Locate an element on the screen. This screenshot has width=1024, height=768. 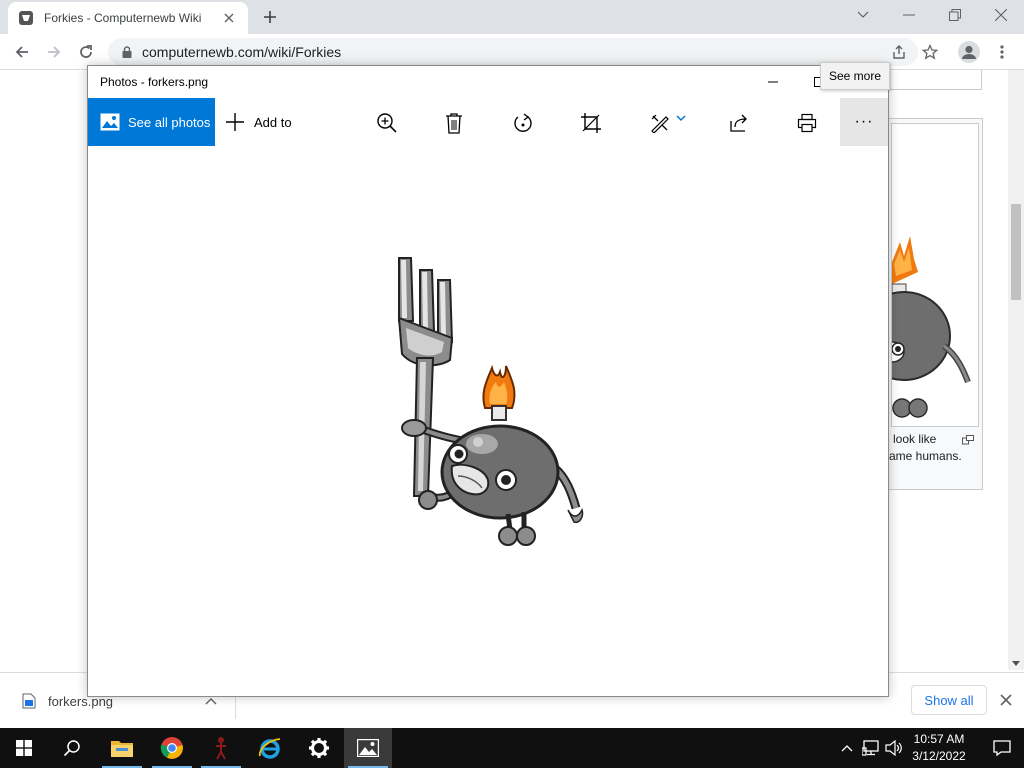
url-text: computernewb.com/wiki/Forkies is located at coordinates (241, 52).